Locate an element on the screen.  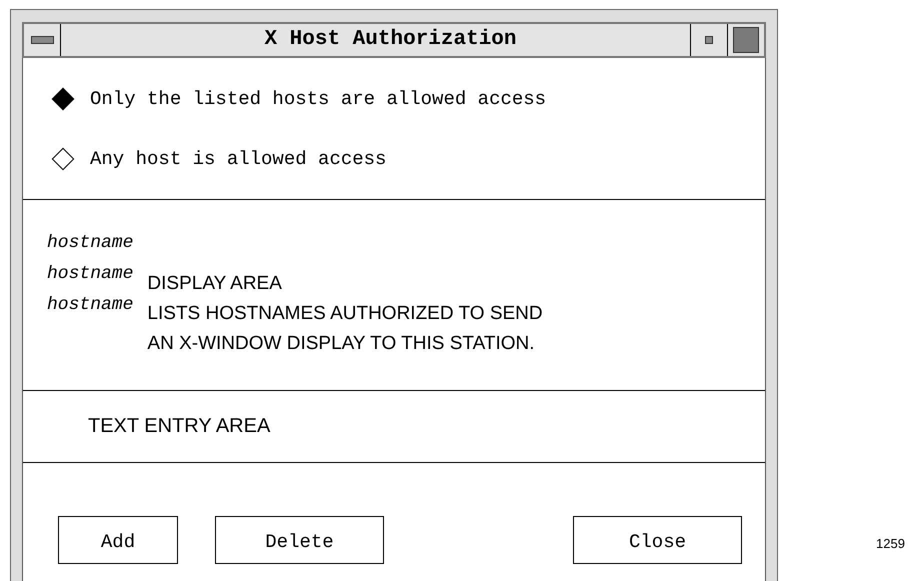
dialog-button: Add is located at coordinates (118, 540).